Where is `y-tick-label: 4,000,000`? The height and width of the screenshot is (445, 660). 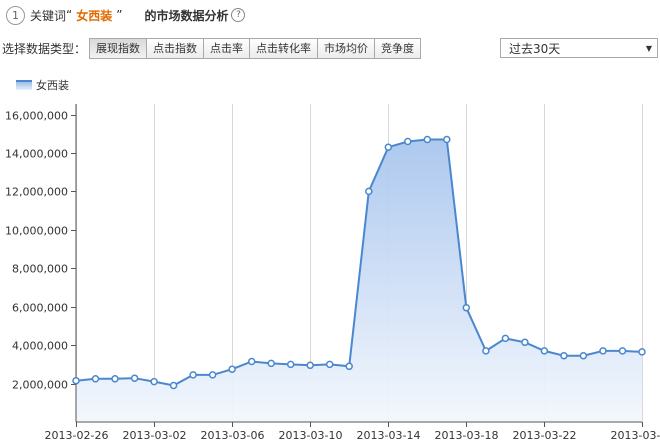
y-tick-label: 4,000,000 is located at coordinates (40, 346).